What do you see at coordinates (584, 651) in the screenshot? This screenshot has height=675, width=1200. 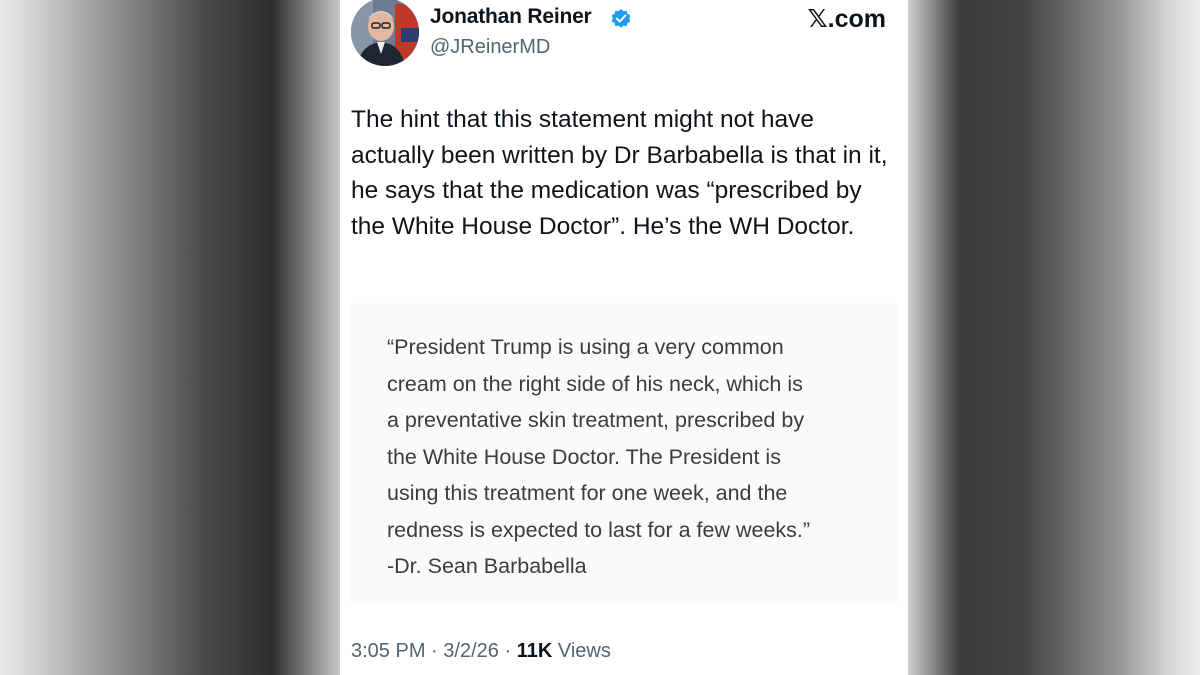 I see `views-label: Views` at bounding box center [584, 651].